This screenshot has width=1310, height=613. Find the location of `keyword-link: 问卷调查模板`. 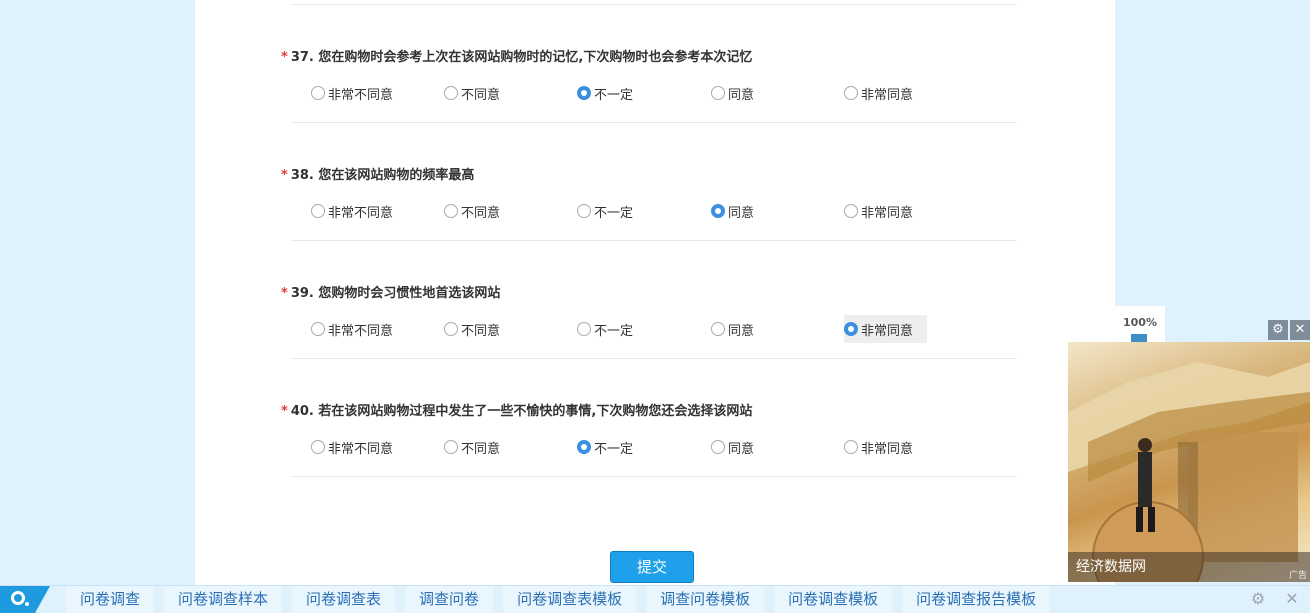

keyword-link: 问卷调查模板 is located at coordinates (833, 599).